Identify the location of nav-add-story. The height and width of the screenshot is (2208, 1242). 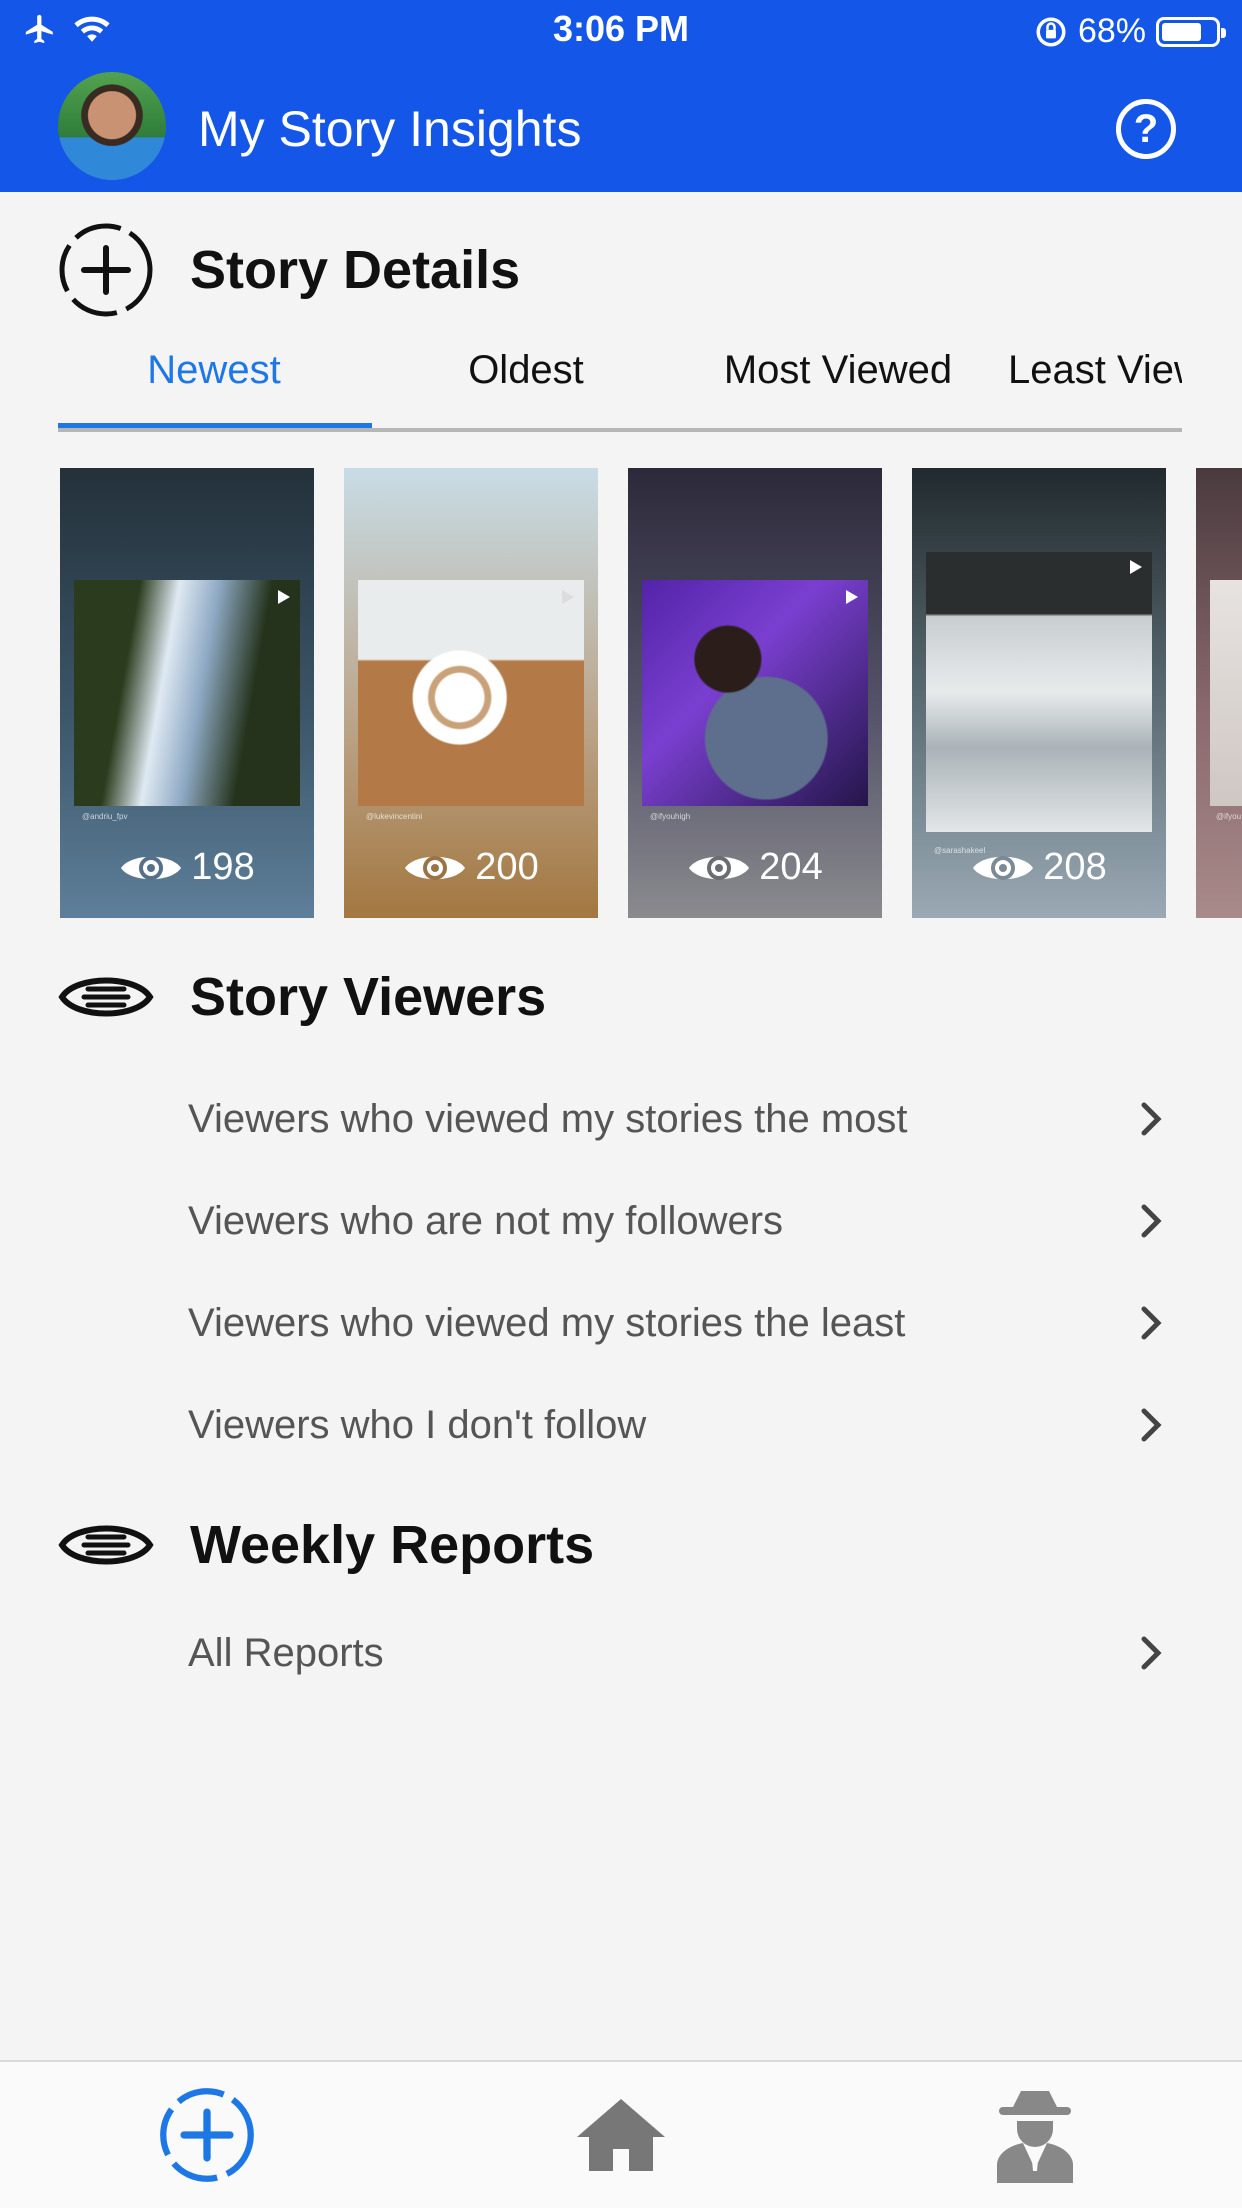
(207, 2135).